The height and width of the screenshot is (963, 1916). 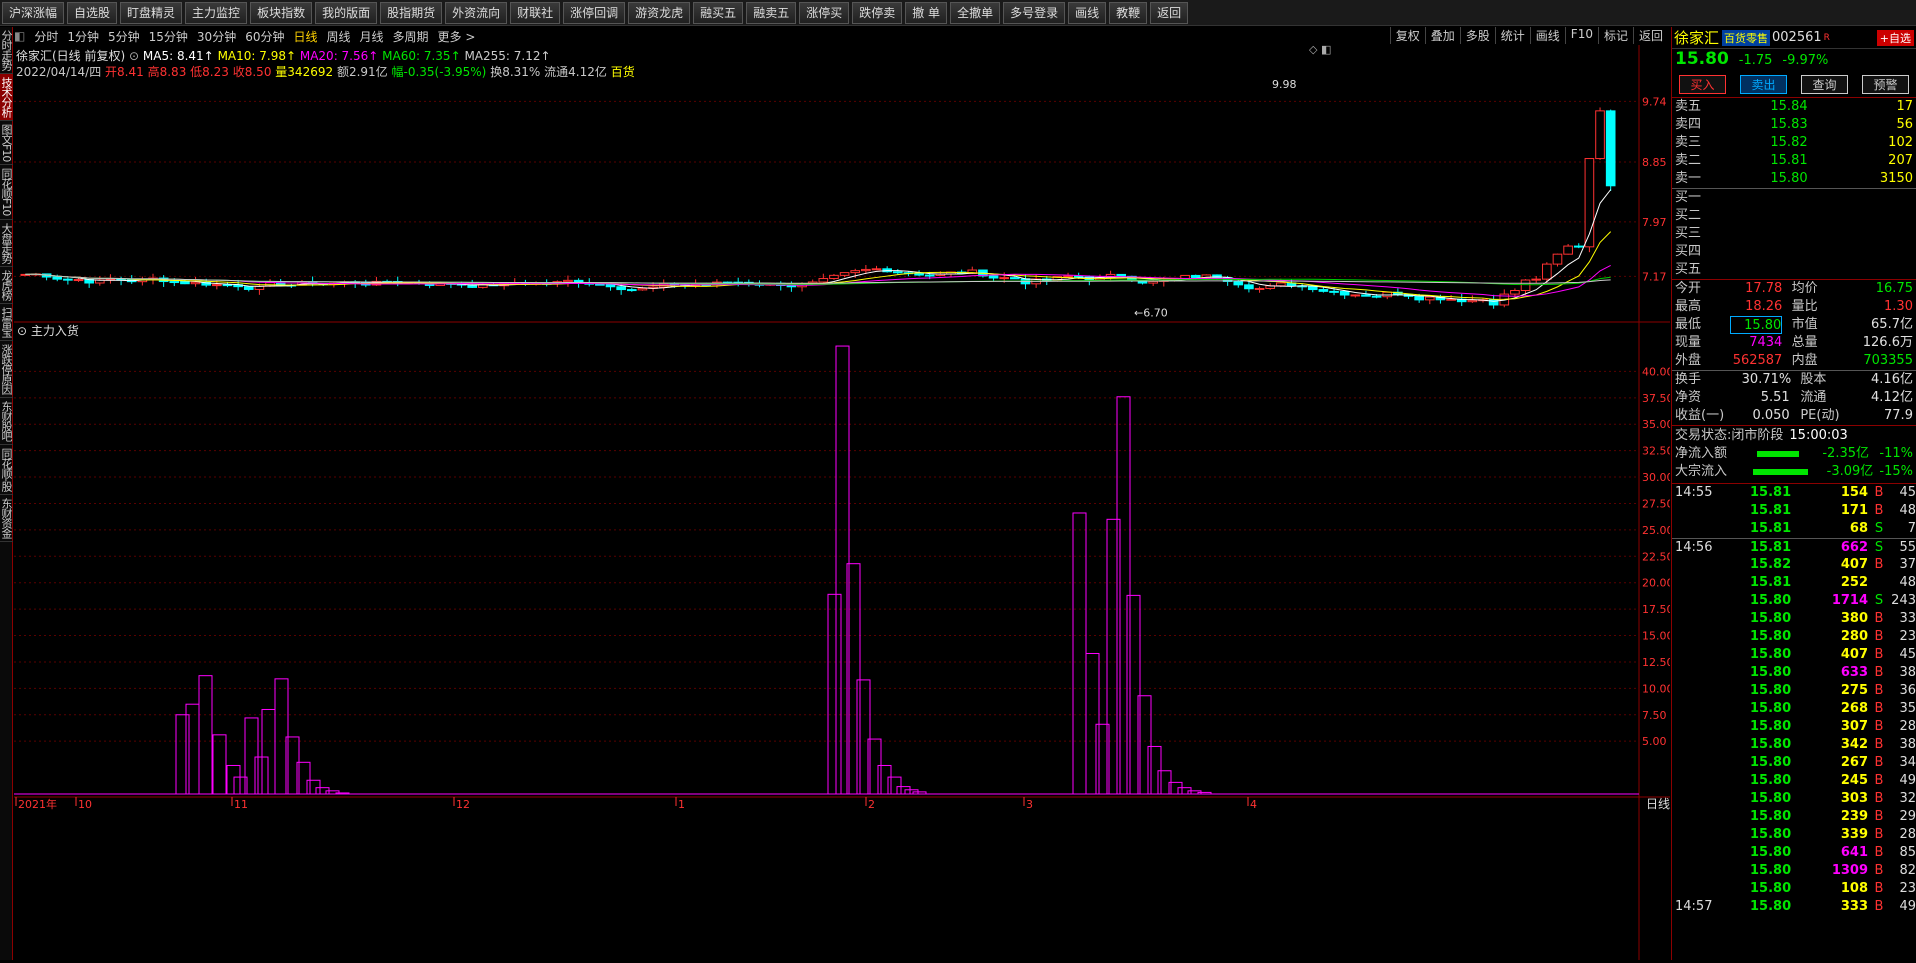 I want to click on toolbar-button-5: 我的版面, so click(x=346, y=12).